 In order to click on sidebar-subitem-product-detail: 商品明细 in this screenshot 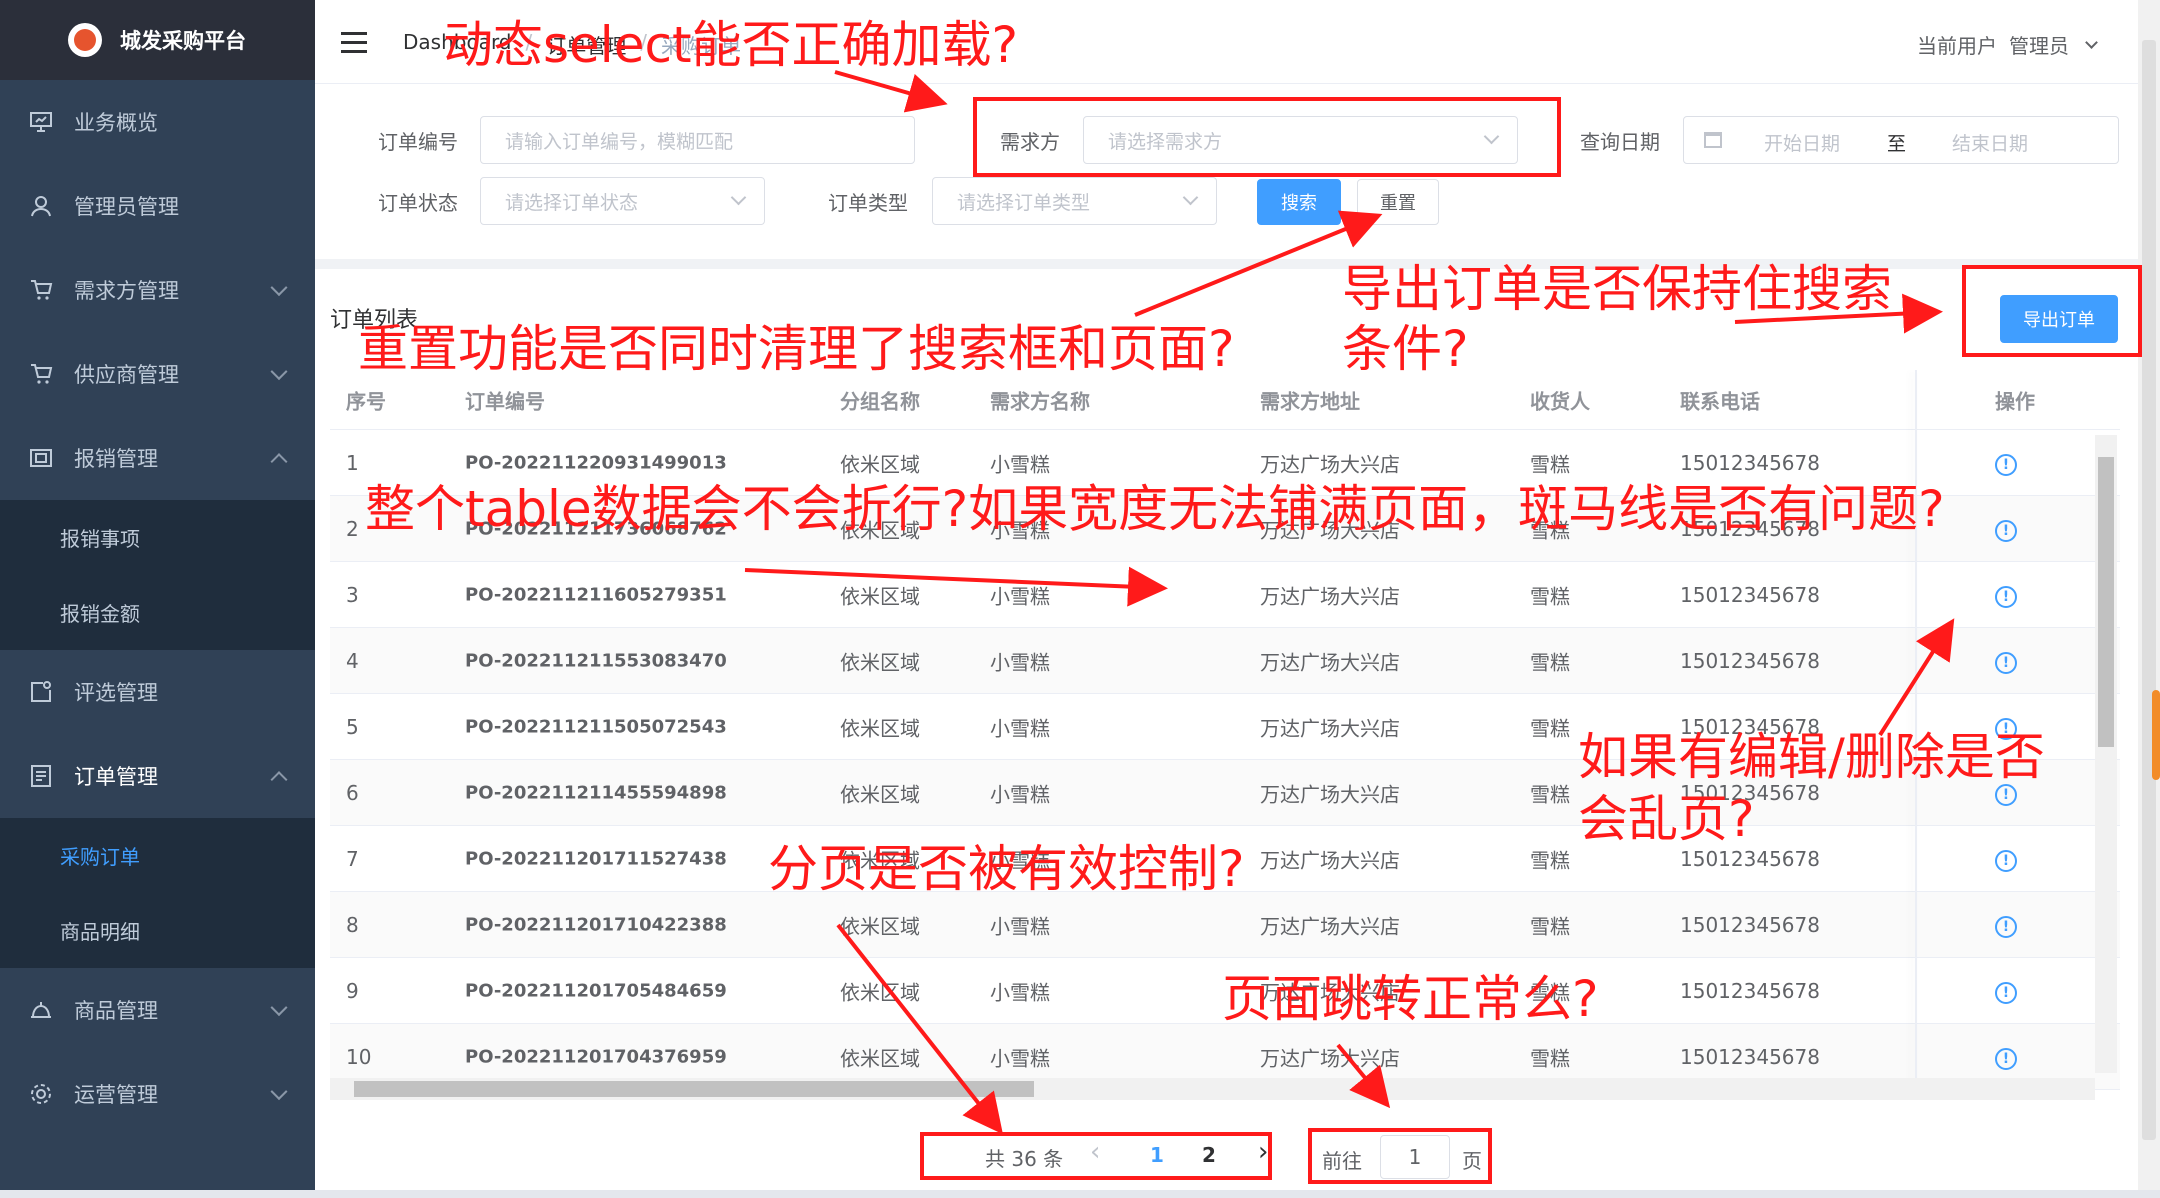, I will do `click(157, 930)`.